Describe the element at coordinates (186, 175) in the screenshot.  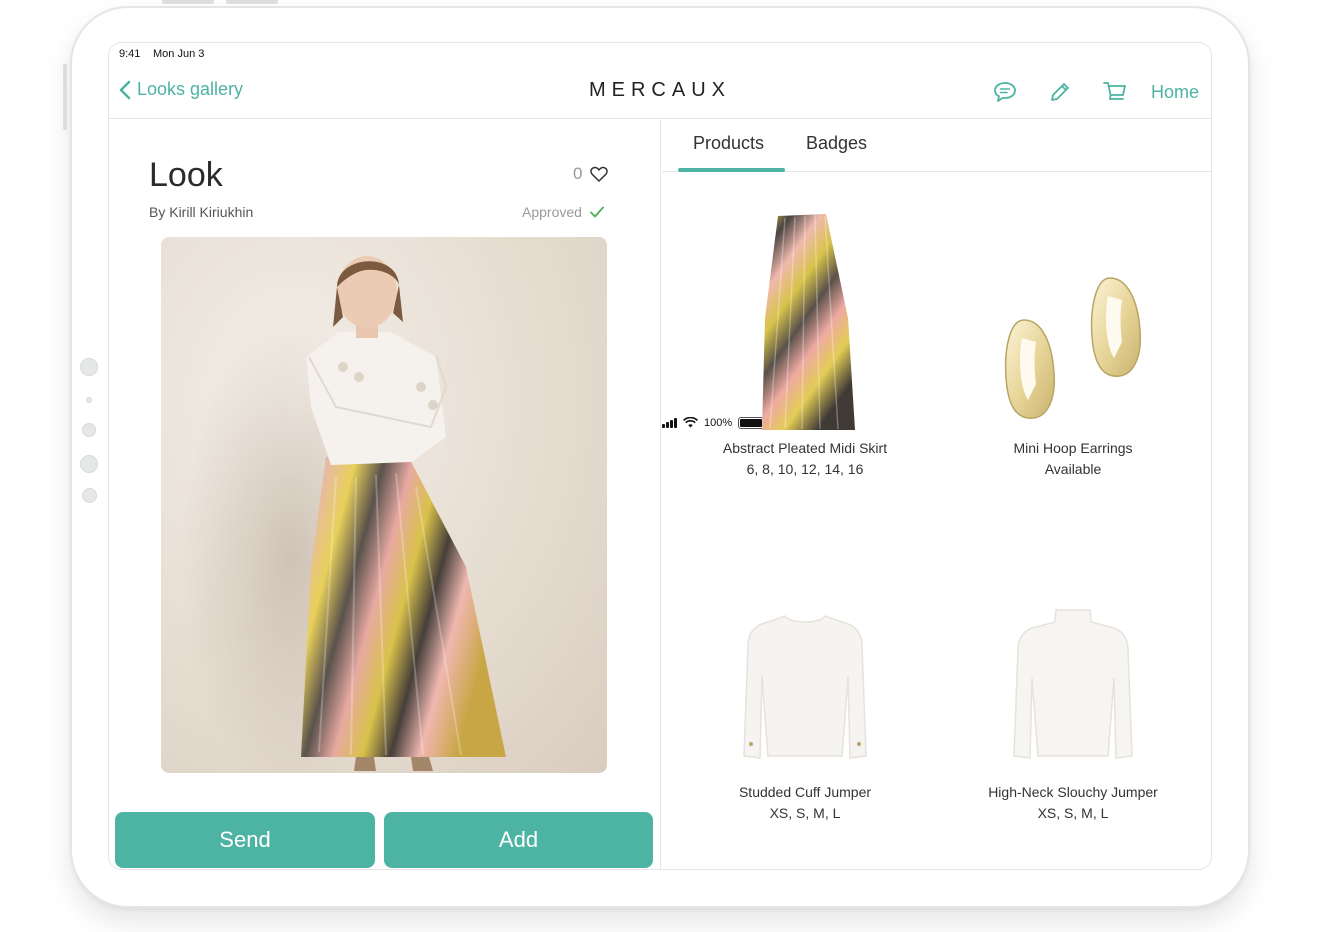
I see `page-title: Look` at that location.